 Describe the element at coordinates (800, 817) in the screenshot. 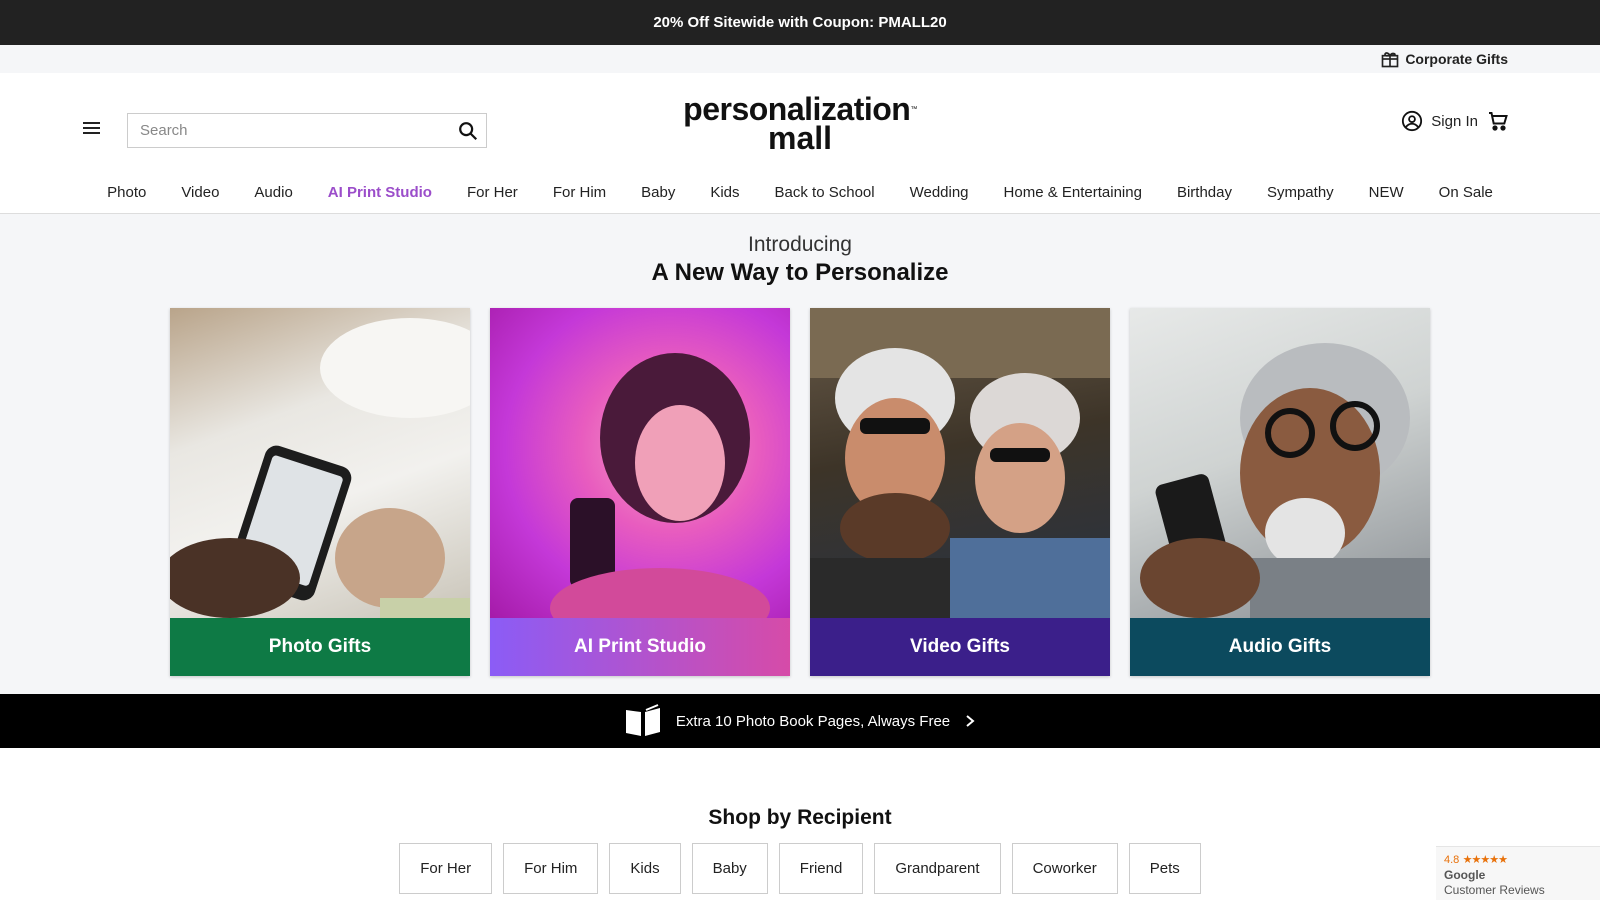

I see `shop-by-recipient-title: Shop by Recipient` at that location.